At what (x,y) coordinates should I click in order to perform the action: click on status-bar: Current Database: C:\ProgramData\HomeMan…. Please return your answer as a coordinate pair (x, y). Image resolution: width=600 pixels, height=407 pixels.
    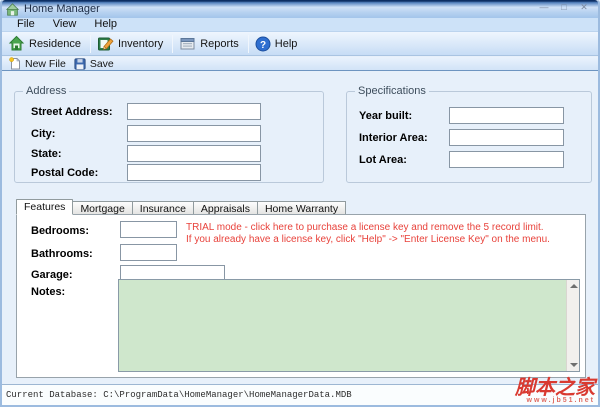
    Looking at the image, I should click on (300, 394).